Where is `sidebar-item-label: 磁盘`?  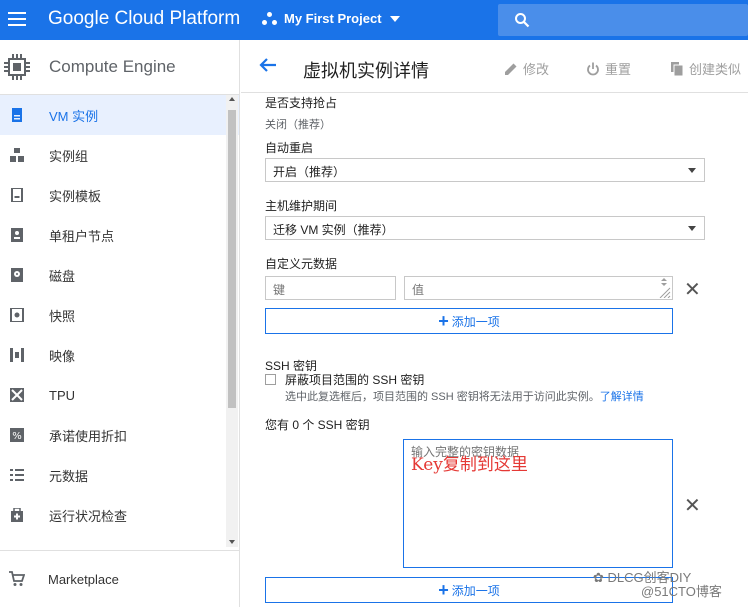
sidebar-item-label: 磁盘 is located at coordinates (62, 276).